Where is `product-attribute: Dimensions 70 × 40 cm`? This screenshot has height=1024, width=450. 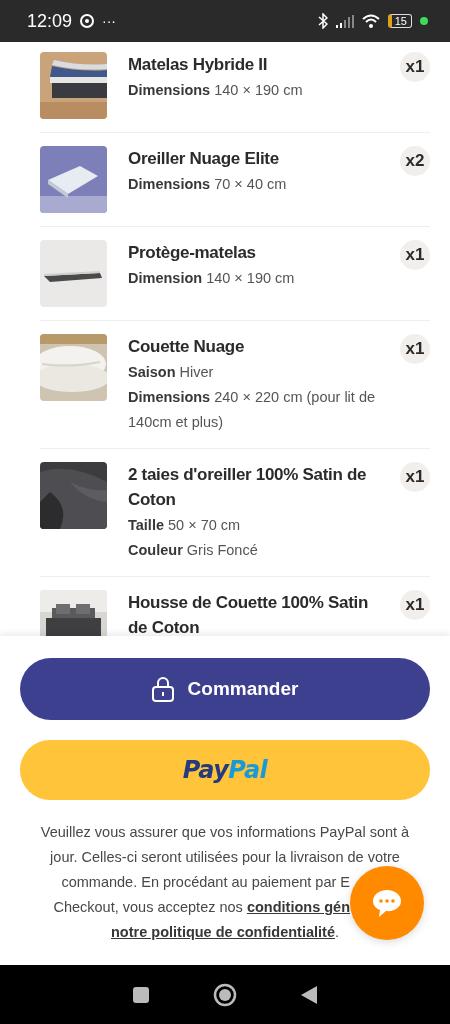
product-attribute: Dimensions 70 × 40 cm is located at coordinates (208, 184).